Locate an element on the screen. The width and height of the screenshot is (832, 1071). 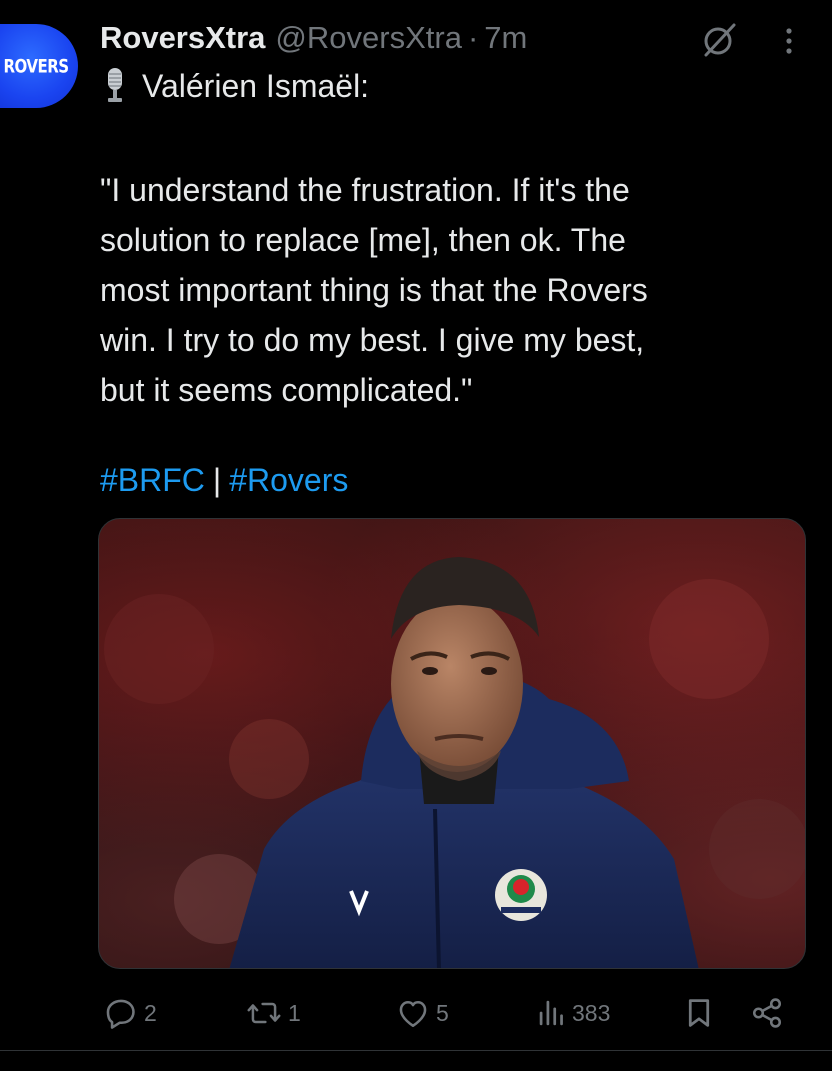
reply-button: 2 is located at coordinates (130, 1013).